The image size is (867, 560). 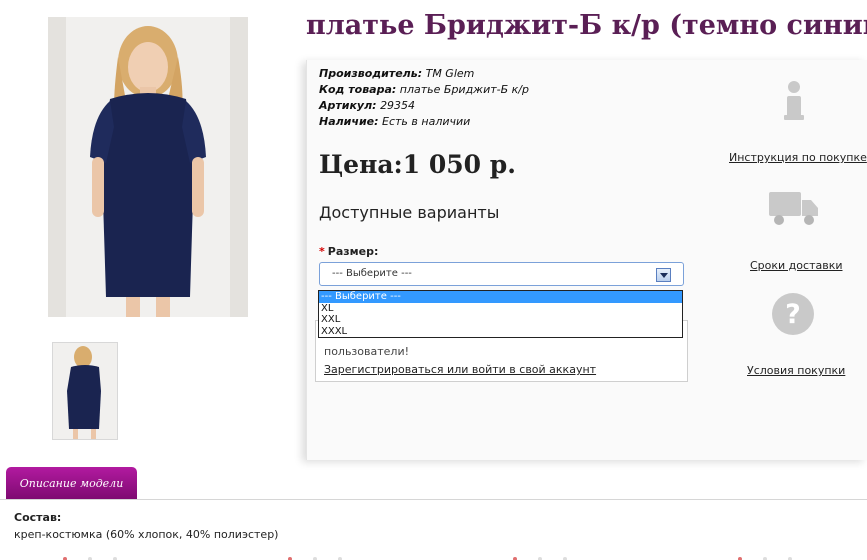 I want to click on tab-description: Описание модели, so click(x=71, y=483).